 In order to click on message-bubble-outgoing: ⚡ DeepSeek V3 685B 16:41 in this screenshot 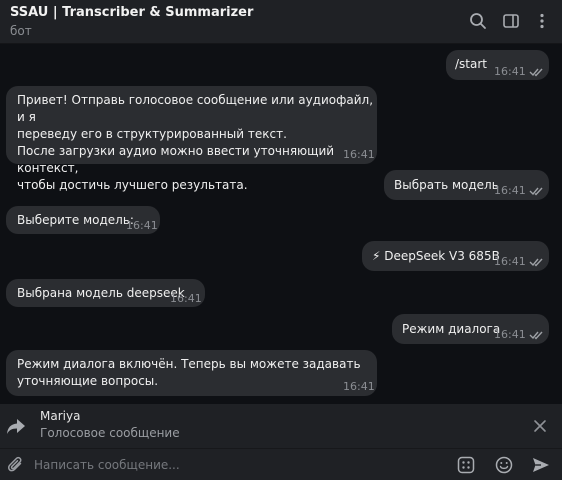, I will do `click(455, 256)`.